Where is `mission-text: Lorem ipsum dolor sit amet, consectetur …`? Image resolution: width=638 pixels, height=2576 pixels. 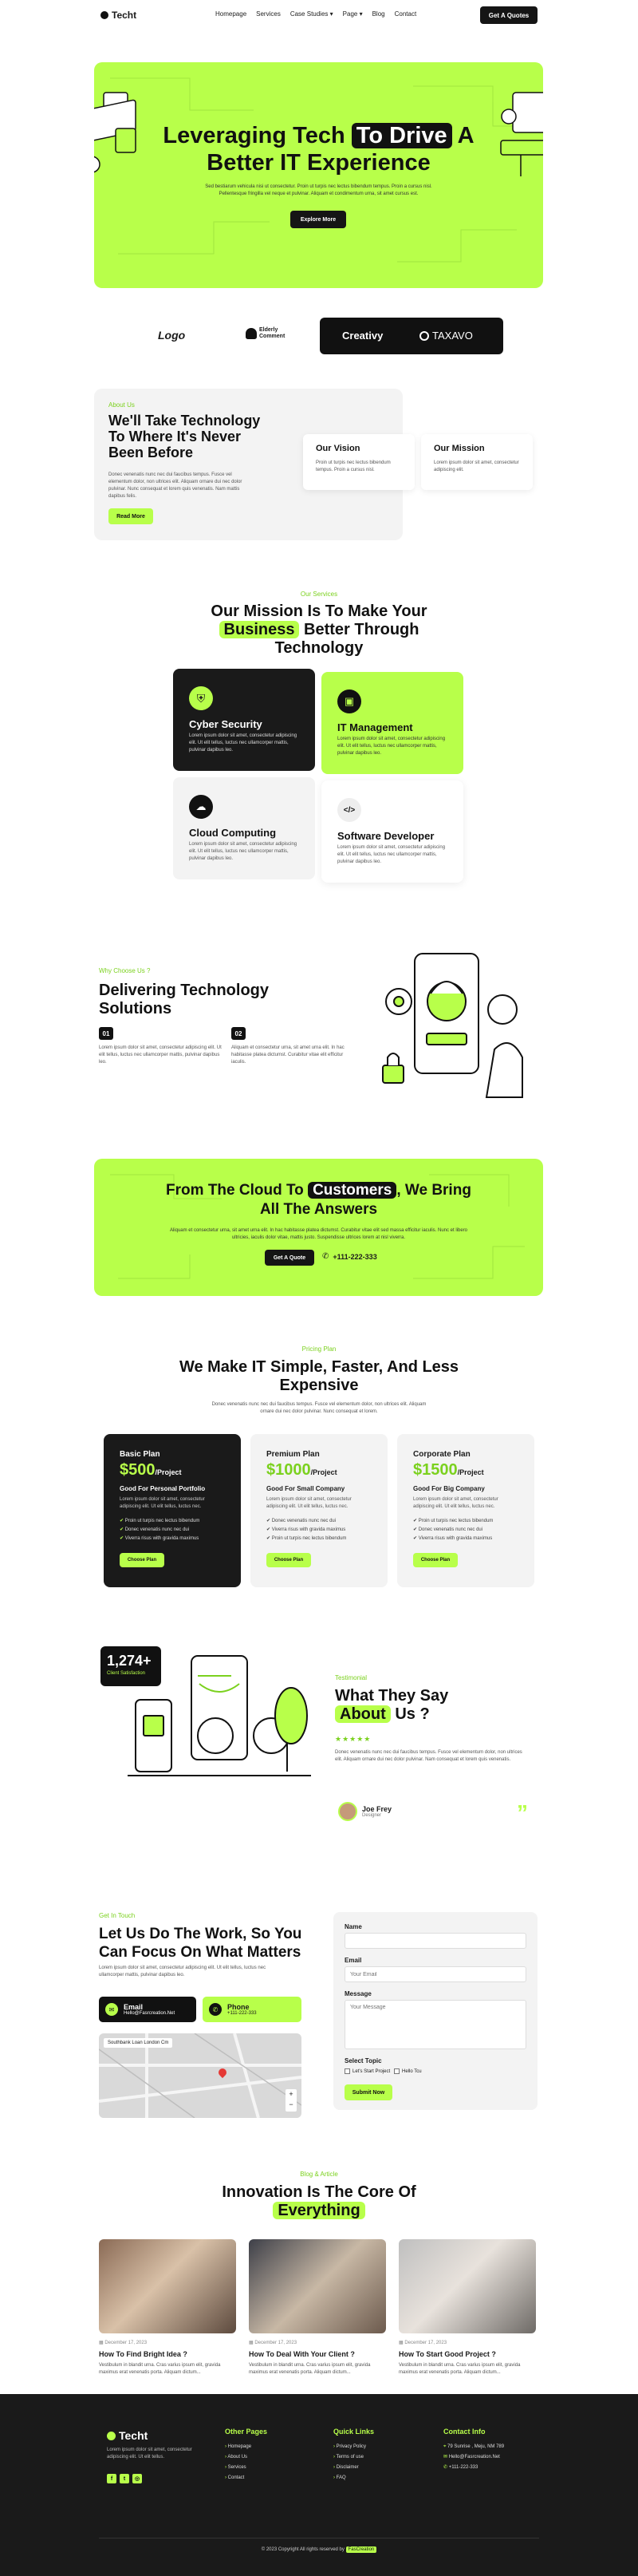 mission-text: Lorem ipsum dolor sit amet, consectetur … is located at coordinates (476, 466).